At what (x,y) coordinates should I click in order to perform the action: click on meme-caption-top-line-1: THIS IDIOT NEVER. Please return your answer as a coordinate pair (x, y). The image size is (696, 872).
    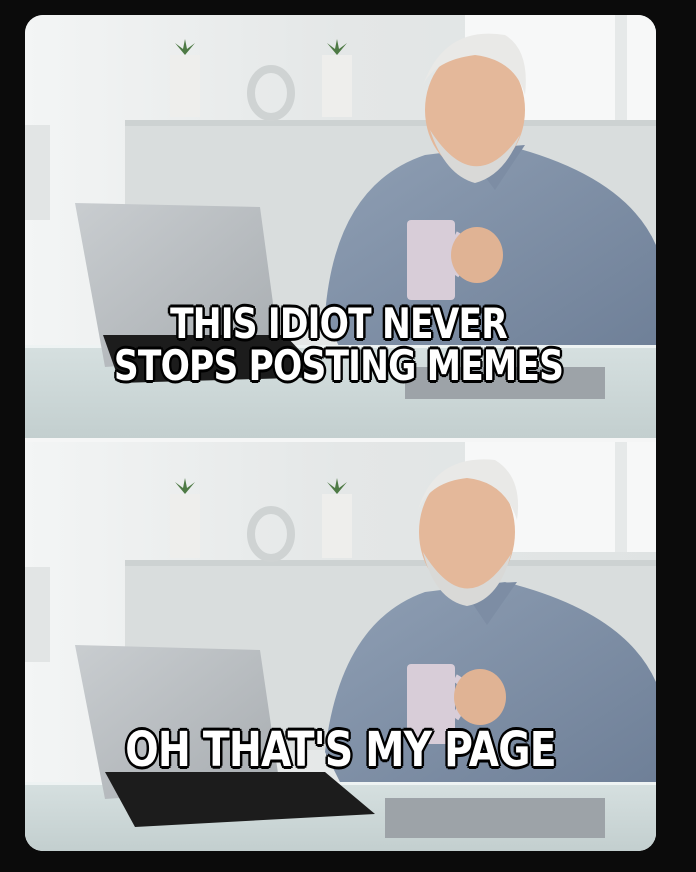
    Looking at the image, I should click on (339, 323).